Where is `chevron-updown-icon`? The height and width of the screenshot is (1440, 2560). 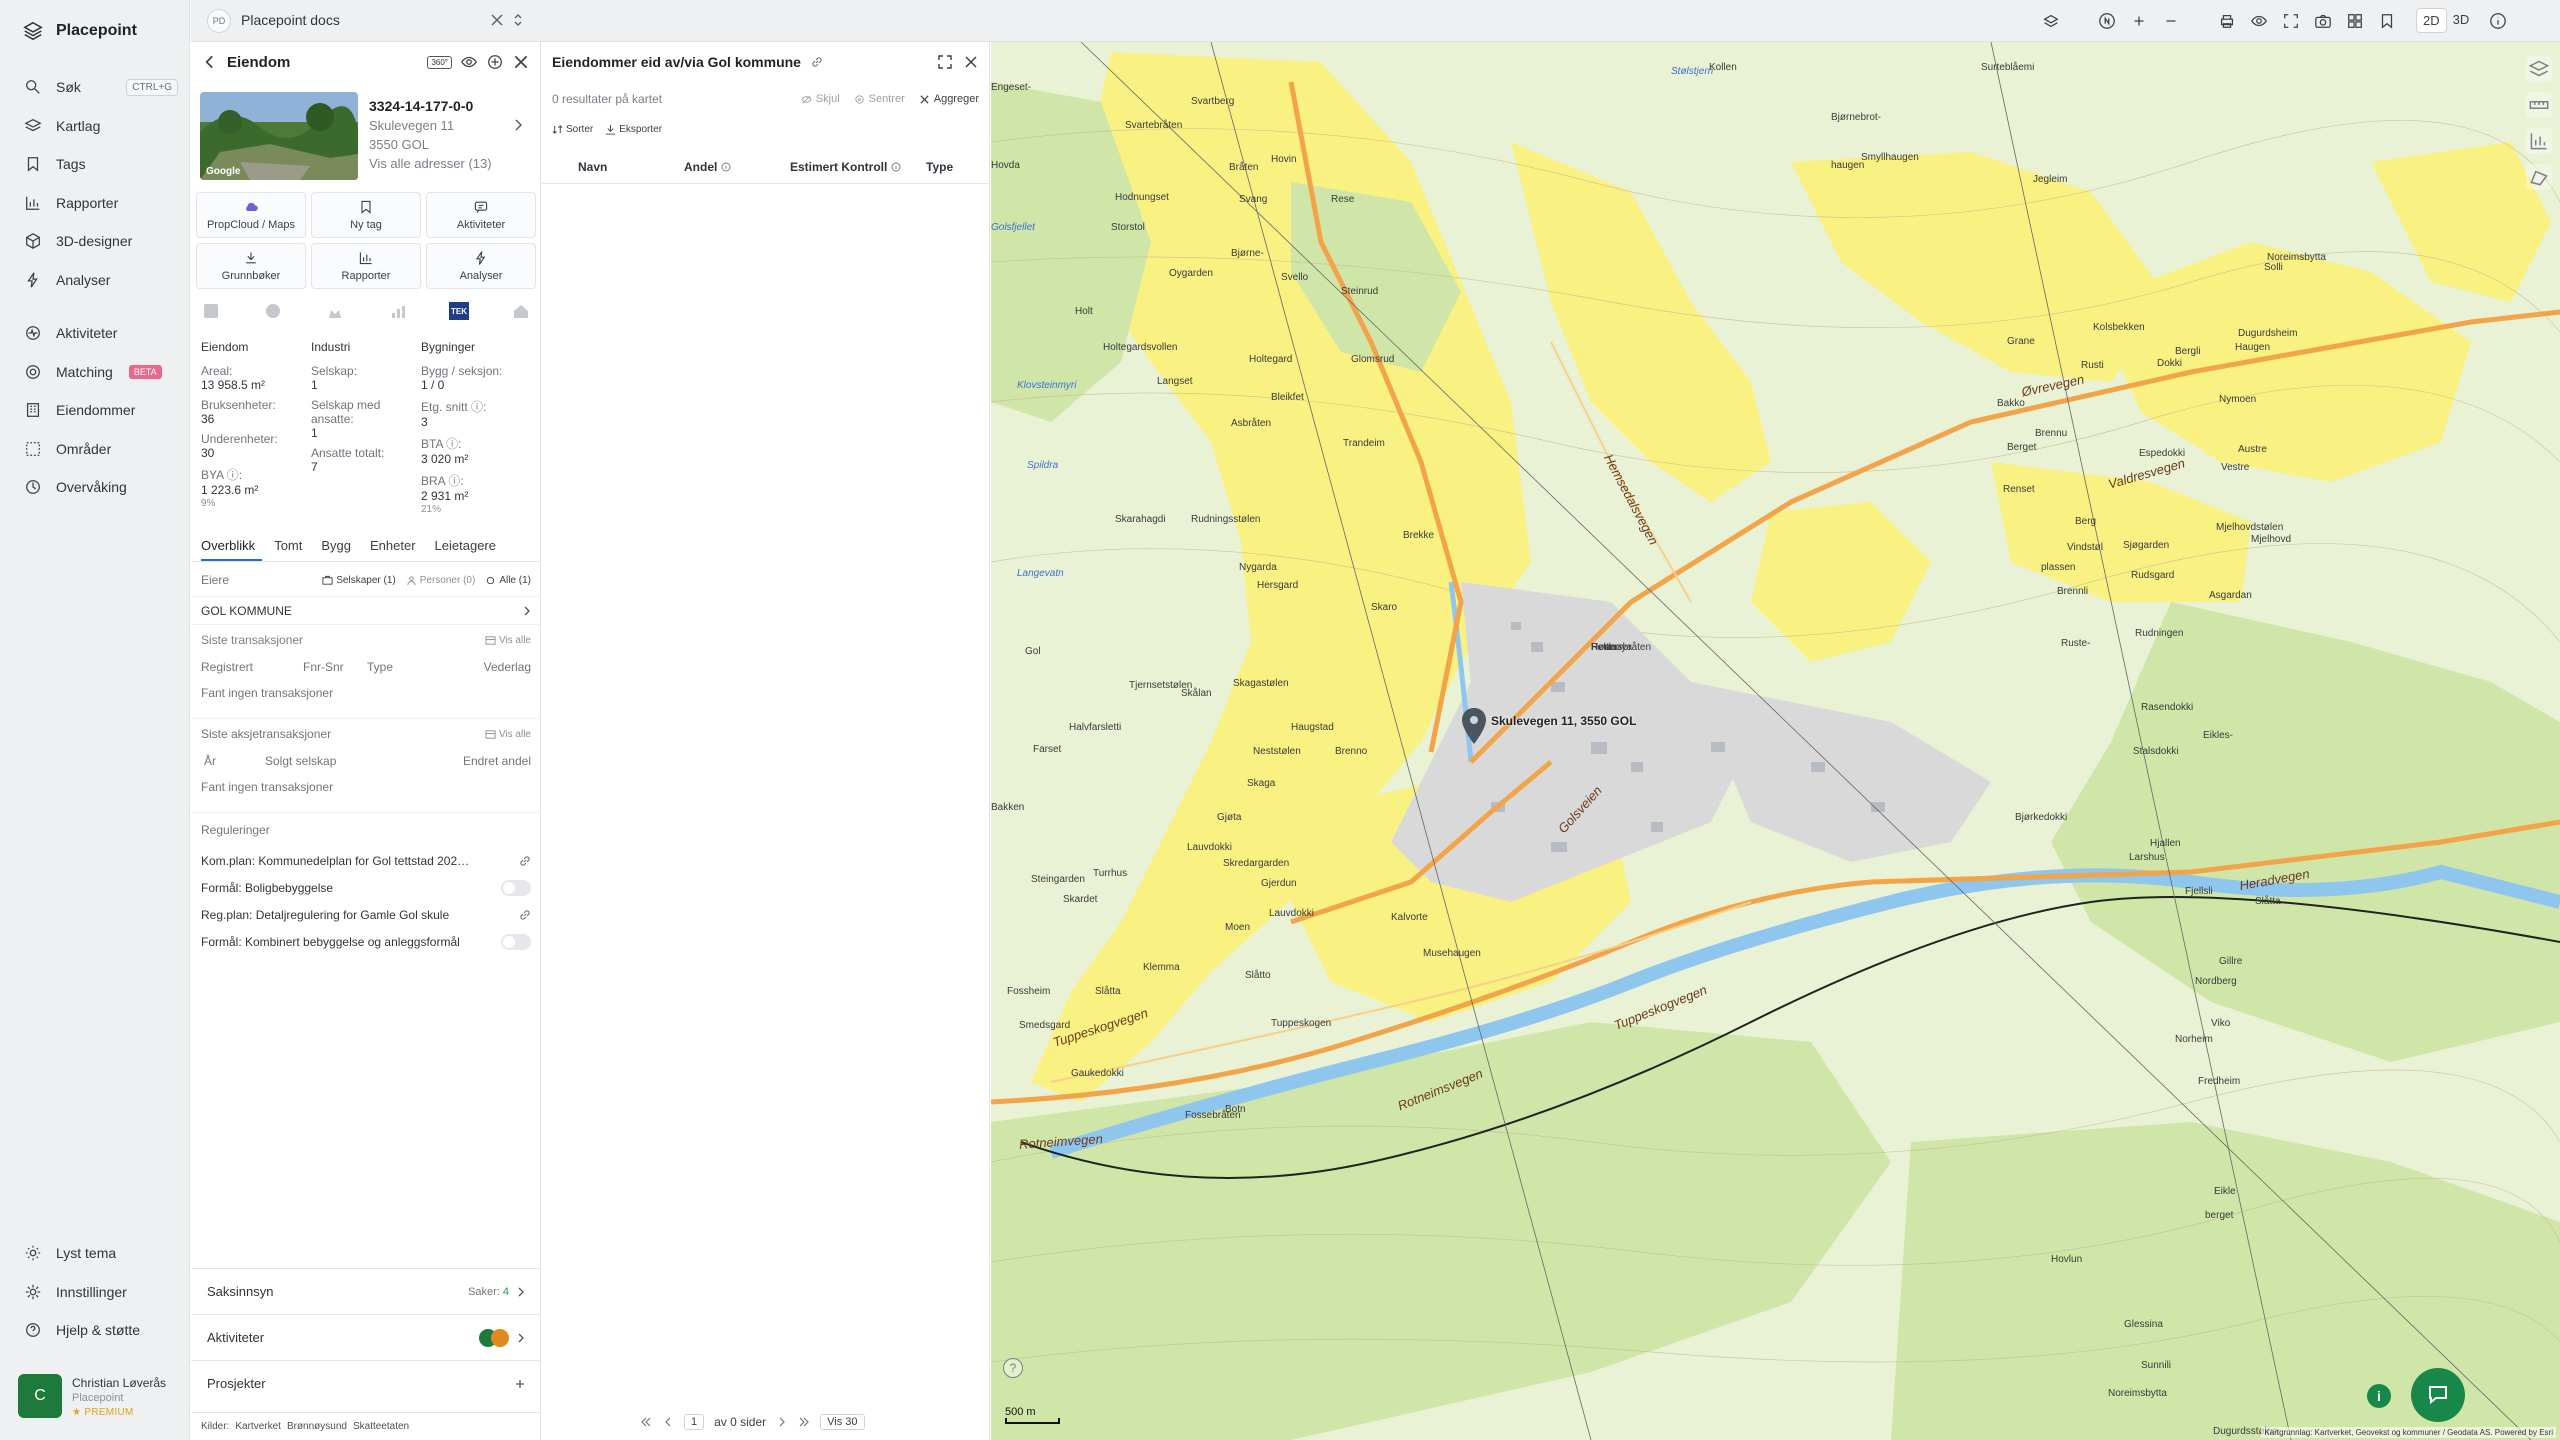
chevron-updown-icon is located at coordinates (518, 20).